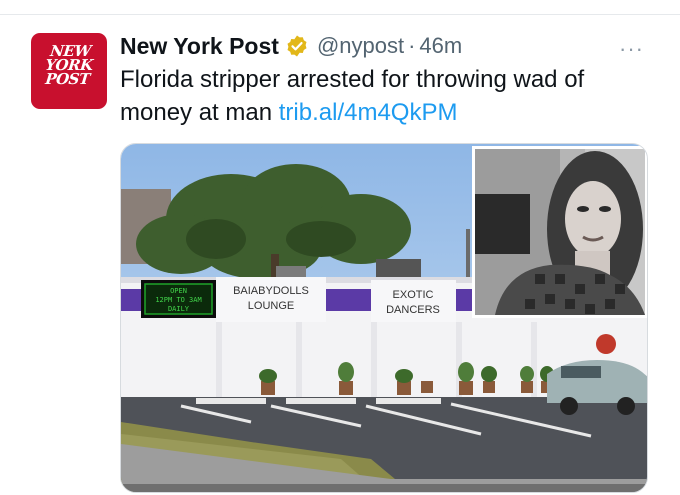 The width and height of the screenshot is (680, 495). I want to click on avatar-logo-text: NEW YORK POST, so click(69, 65).